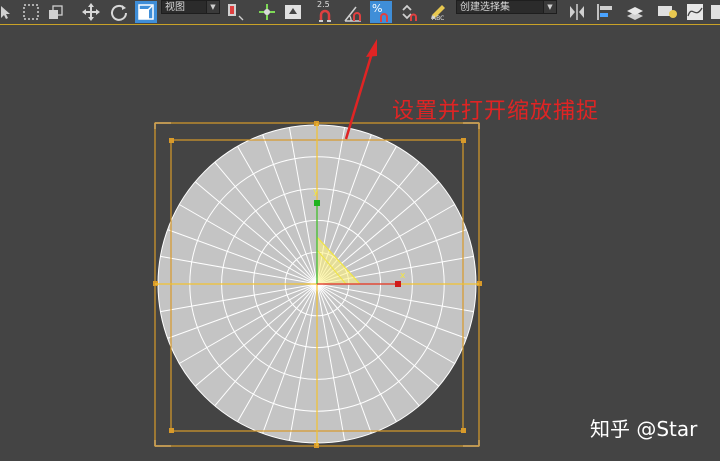  I want to click on spinner-snap-icon, so click(409, 12).